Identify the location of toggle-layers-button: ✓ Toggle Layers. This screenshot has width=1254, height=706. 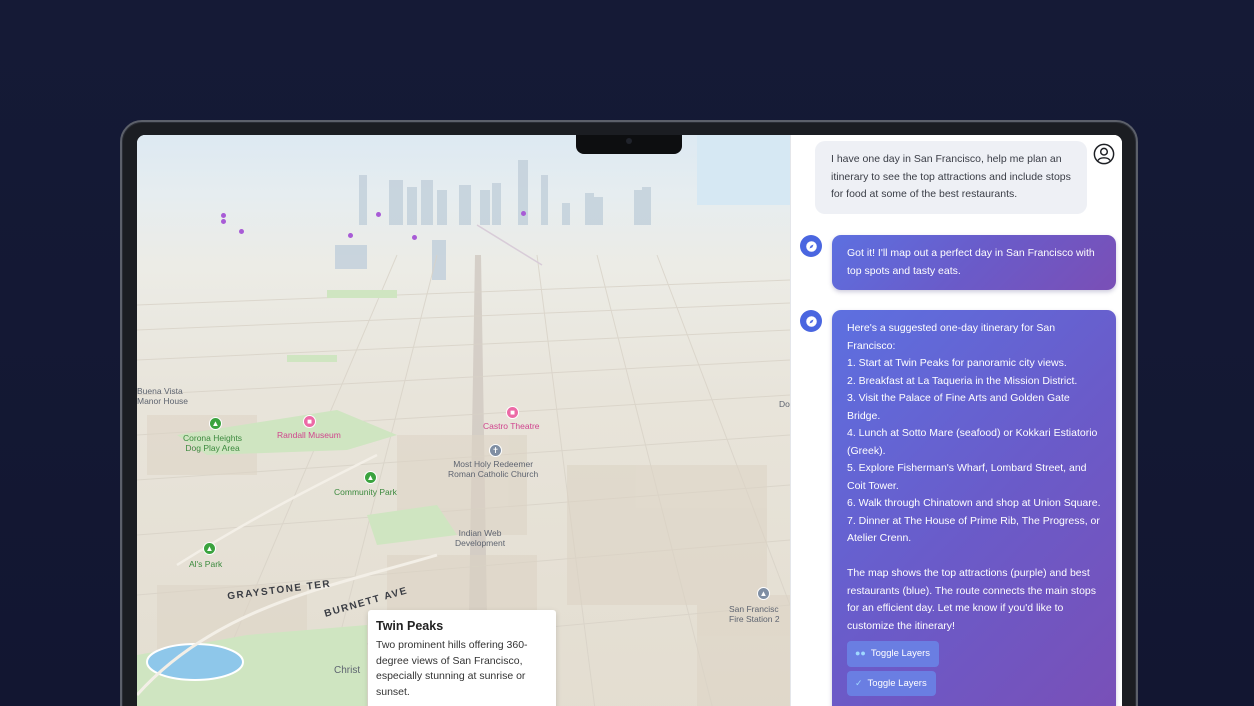
(891, 683).